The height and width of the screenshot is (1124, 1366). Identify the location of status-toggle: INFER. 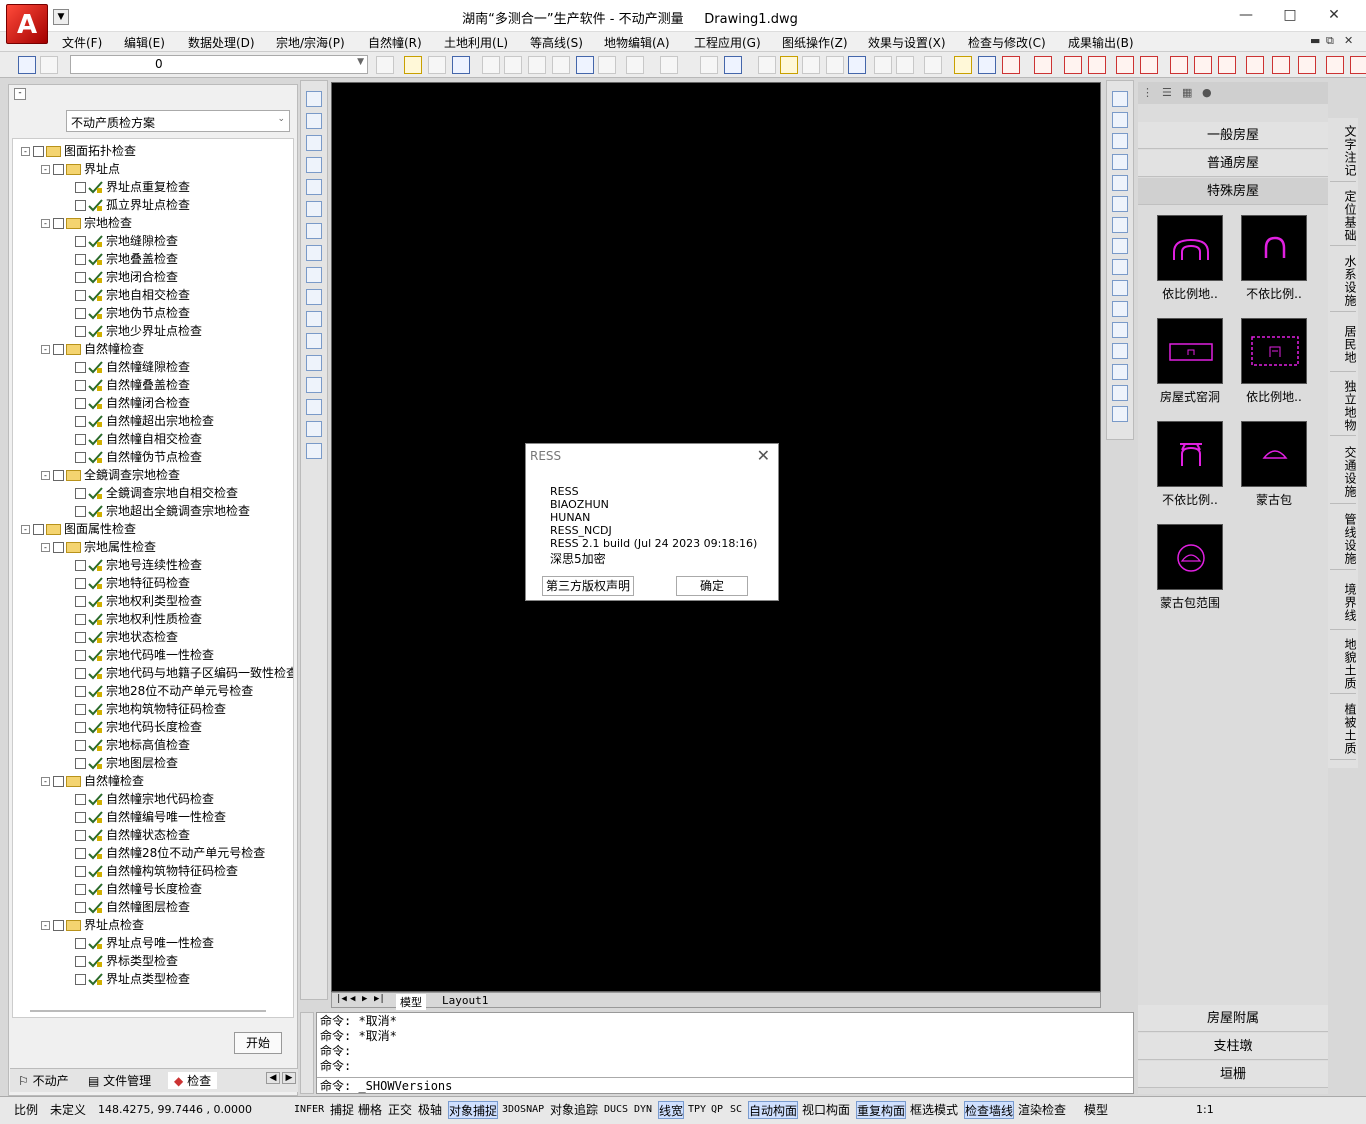
(309, 1110).